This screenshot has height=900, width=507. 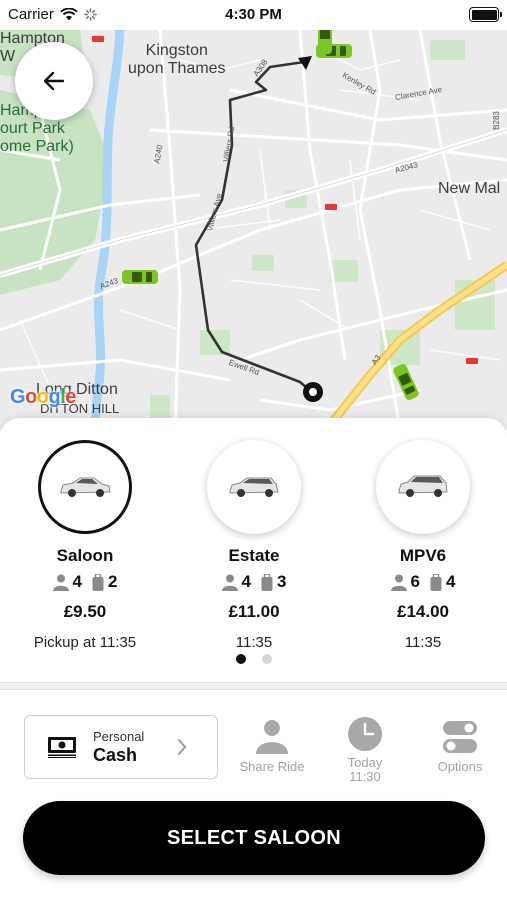 I want to click on vehicle-name: Estate, so click(x=254, y=555).